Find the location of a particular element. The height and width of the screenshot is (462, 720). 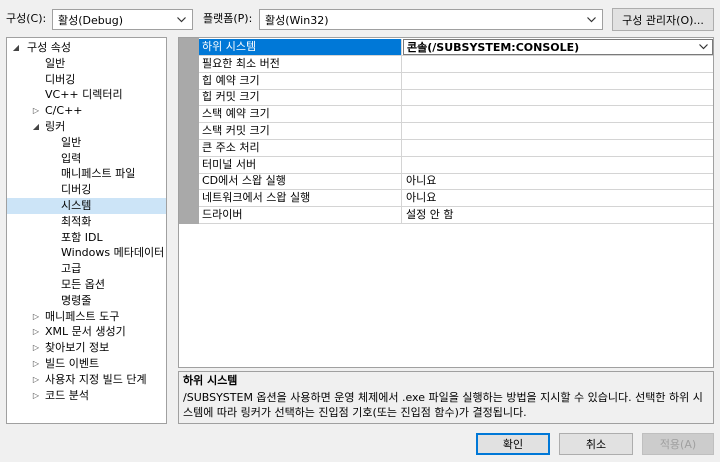

property-name: 드라이버 is located at coordinates (300, 215).